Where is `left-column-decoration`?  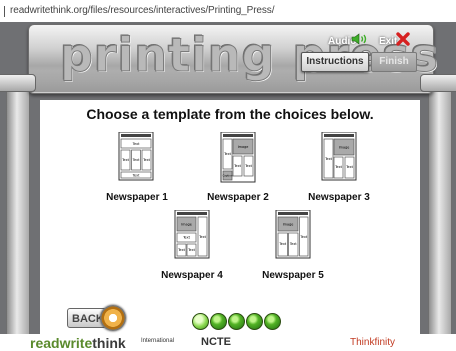
left-column-decoration is located at coordinates (18, 216).